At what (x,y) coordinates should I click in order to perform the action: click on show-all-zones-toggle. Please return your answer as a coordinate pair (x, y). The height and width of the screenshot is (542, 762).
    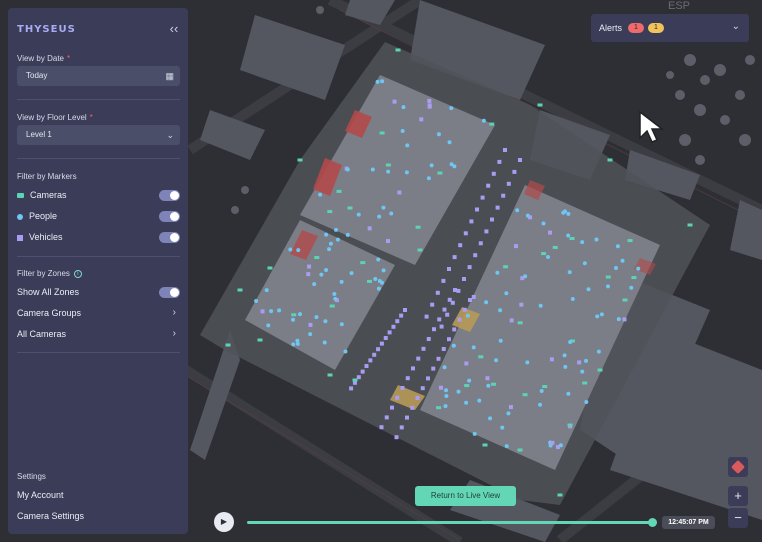
    Looking at the image, I should click on (169, 292).